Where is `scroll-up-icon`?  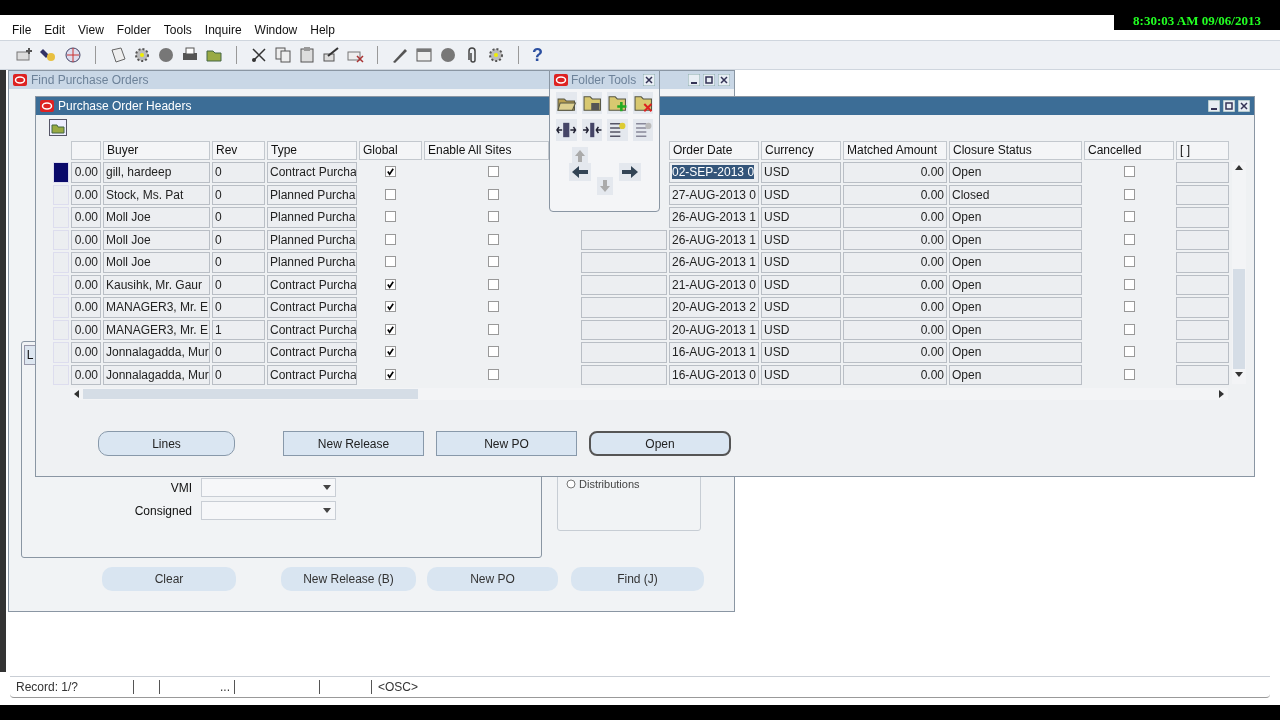
scroll-up-icon is located at coordinates (1239, 167).